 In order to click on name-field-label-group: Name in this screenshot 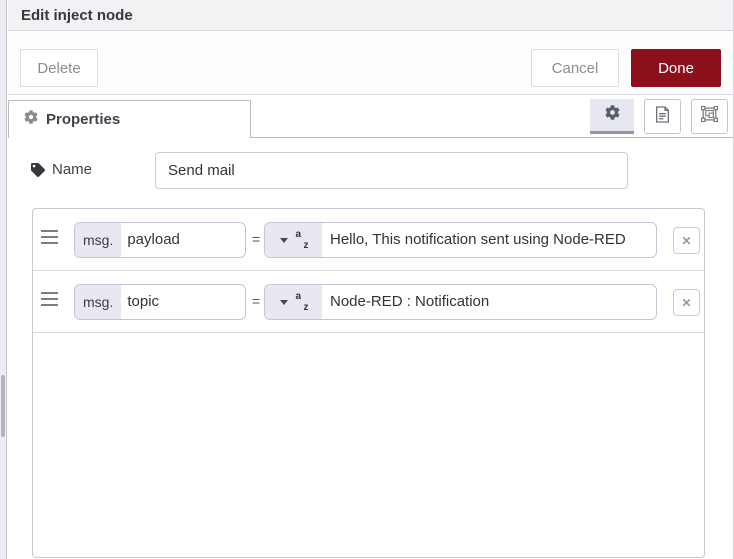, I will do `click(61, 169)`.